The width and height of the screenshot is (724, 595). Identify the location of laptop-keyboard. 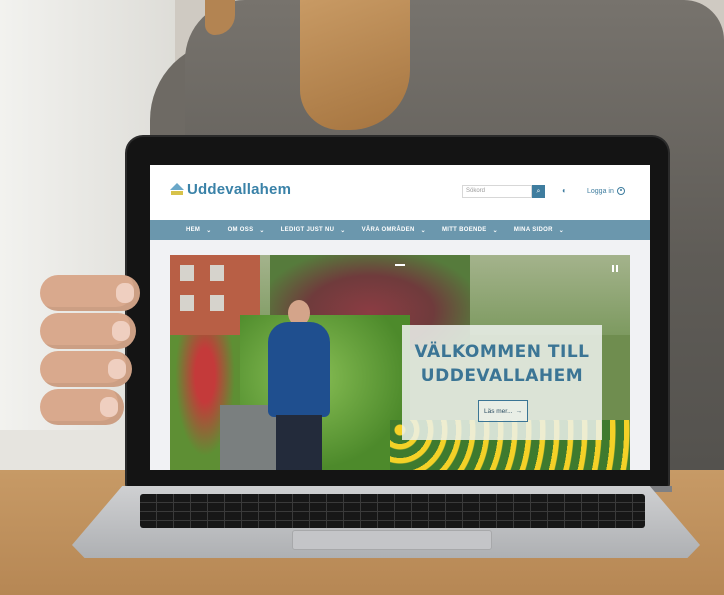
(392, 511).